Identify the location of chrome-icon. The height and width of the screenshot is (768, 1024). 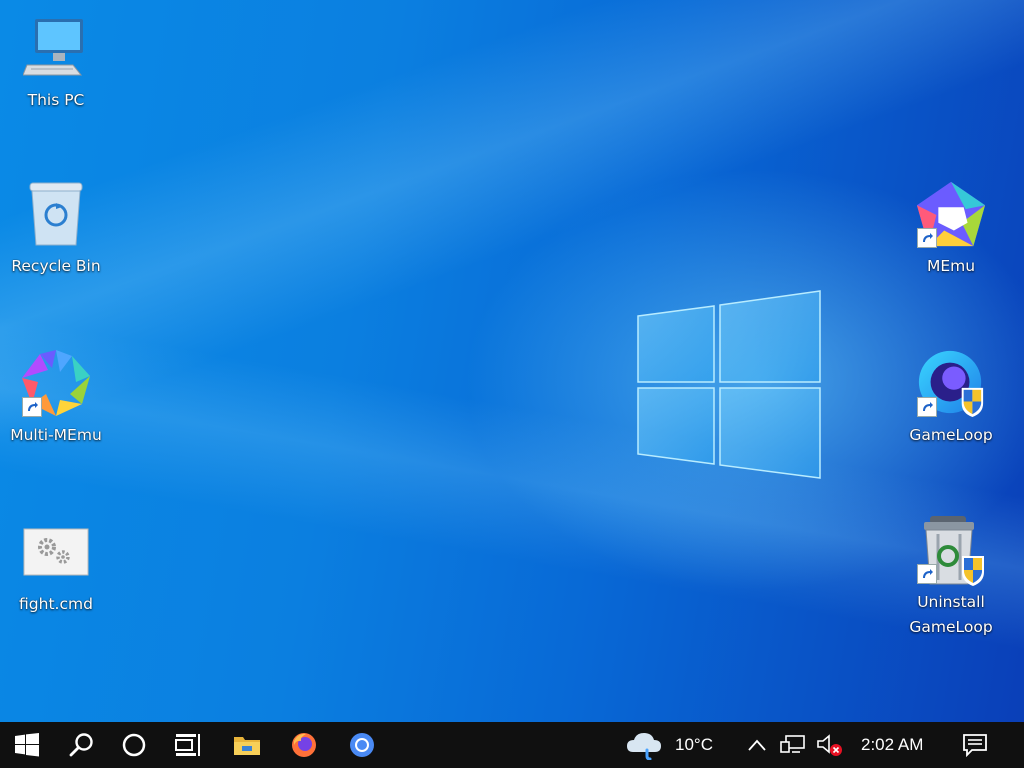
(362, 745).